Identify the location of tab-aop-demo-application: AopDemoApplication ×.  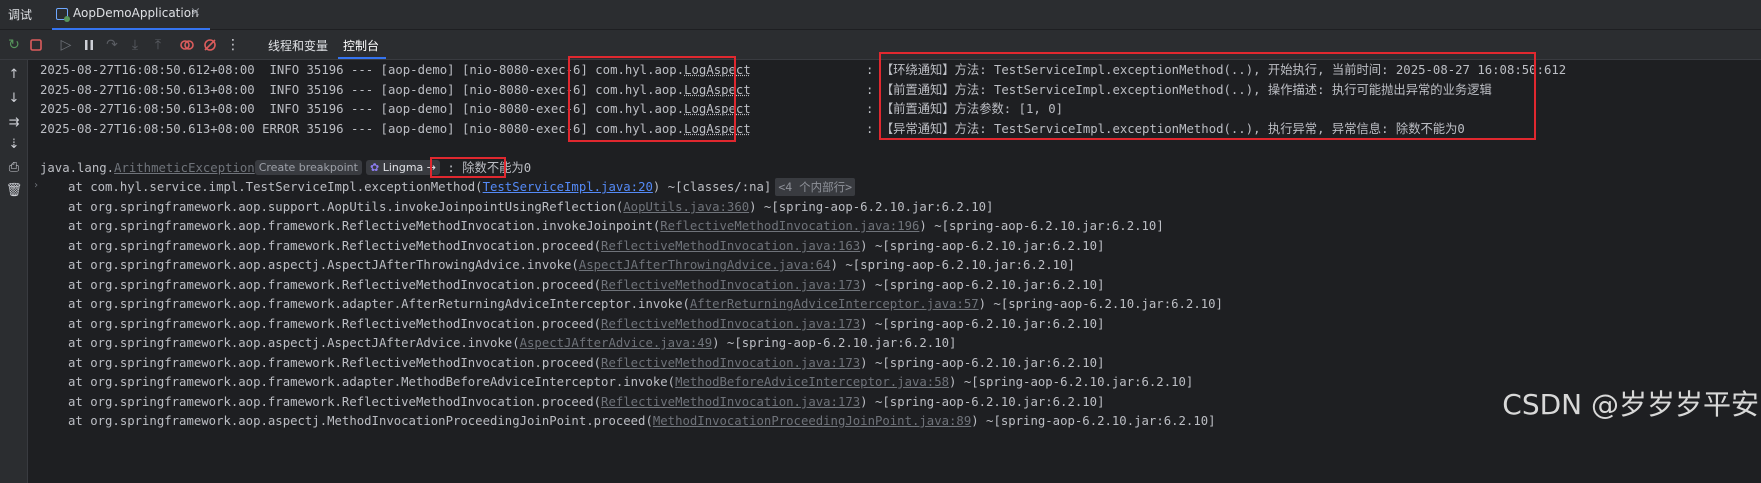
(131, 15).